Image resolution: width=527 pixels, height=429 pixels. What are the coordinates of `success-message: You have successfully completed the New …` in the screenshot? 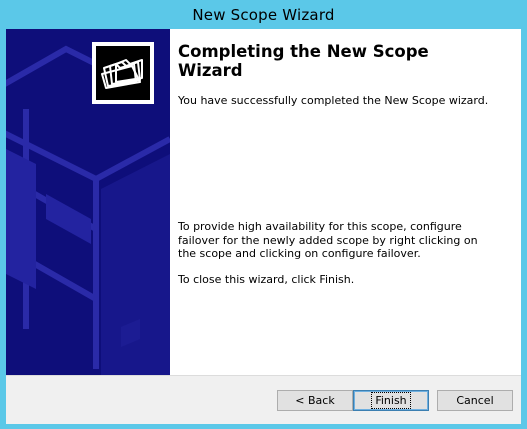 It's located at (333, 100).